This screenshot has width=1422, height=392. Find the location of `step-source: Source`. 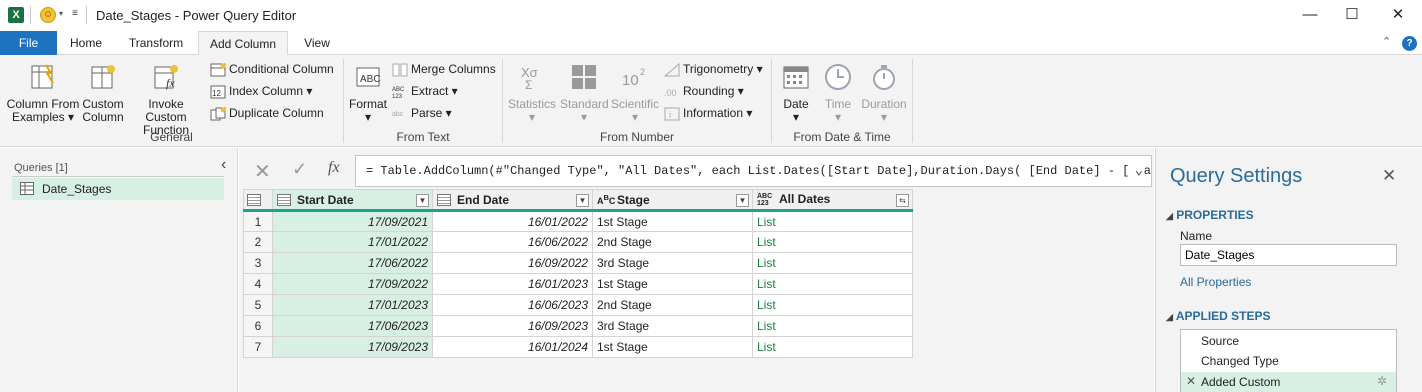

step-source: Source is located at coordinates (1220, 341).